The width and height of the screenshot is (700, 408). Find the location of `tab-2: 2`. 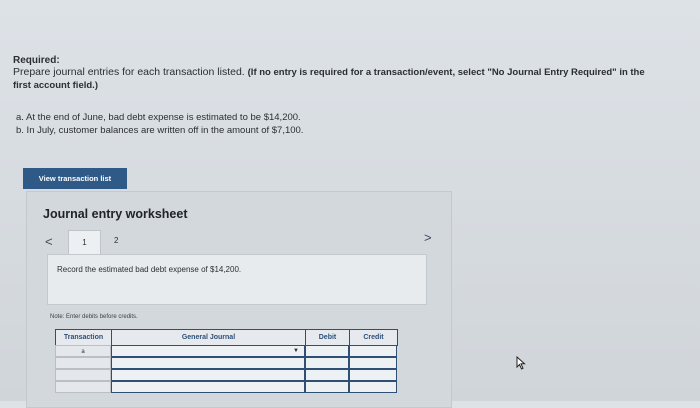

tab-2: 2 is located at coordinates (116, 240).